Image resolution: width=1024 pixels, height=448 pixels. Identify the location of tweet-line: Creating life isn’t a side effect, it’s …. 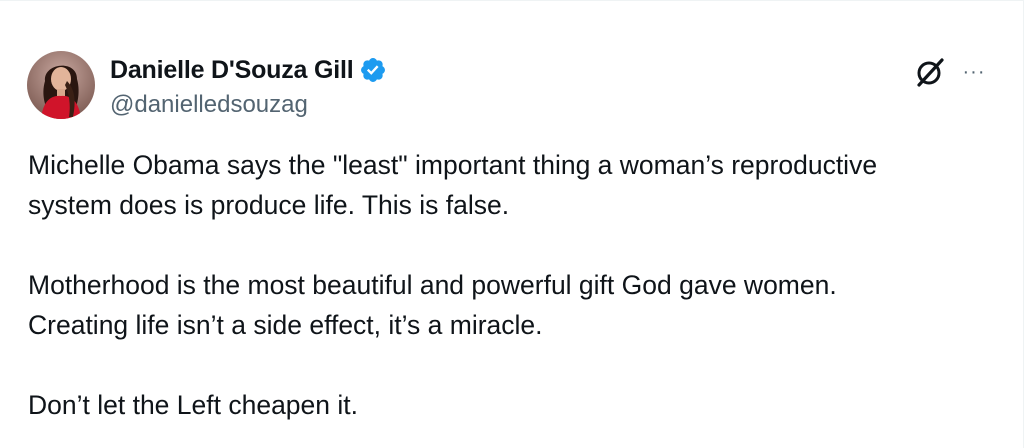
(285, 325).